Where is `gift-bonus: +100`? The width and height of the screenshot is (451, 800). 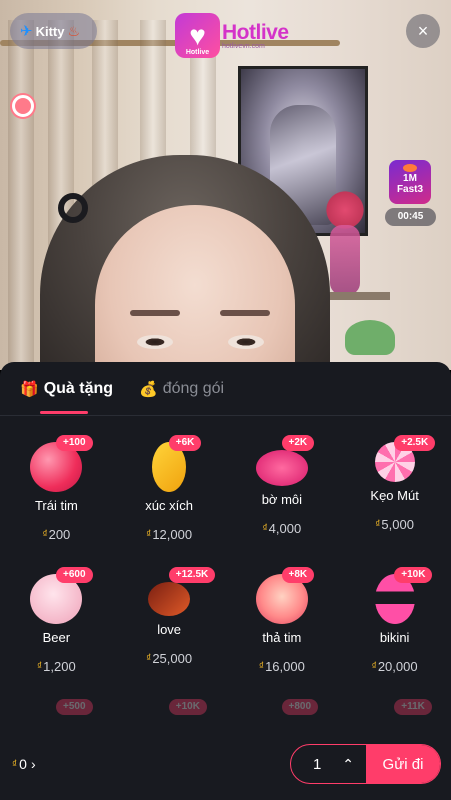 gift-bonus: +100 is located at coordinates (74, 443).